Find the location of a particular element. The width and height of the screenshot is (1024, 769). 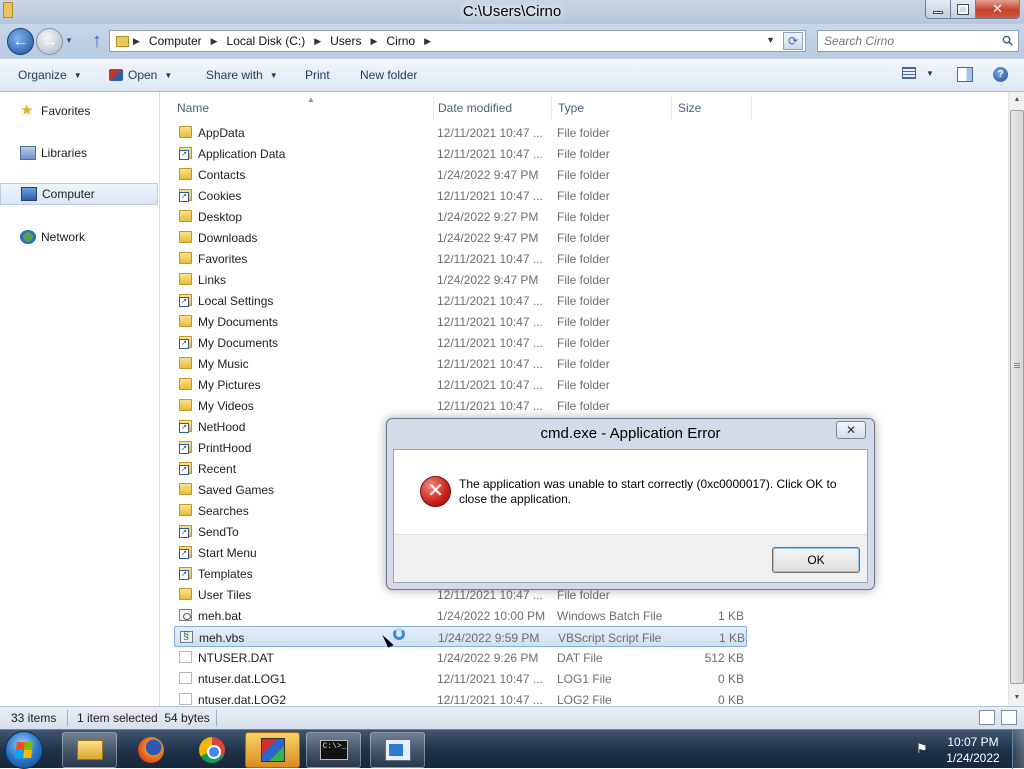

organize-button: Organize ▼ is located at coordinates (50, 75).